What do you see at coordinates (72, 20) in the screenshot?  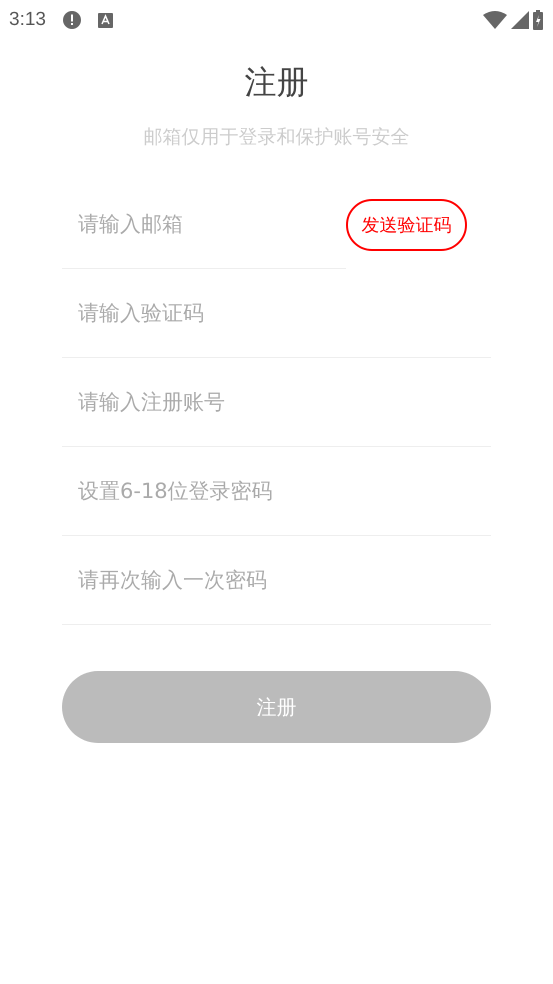 I see `alert-icon` at bounding box center [72, 20].